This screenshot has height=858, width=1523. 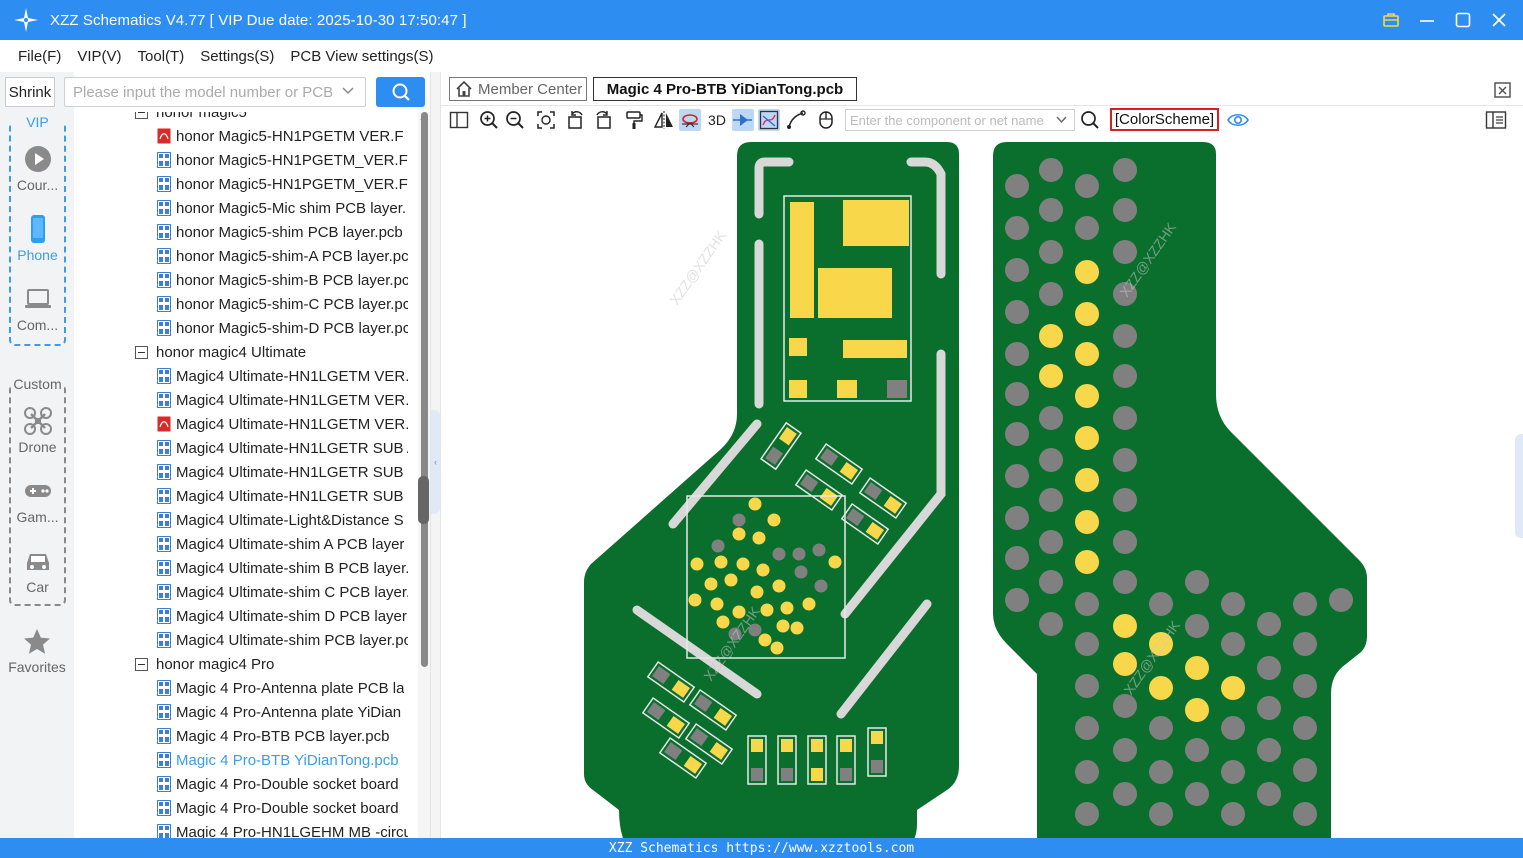 I want to click on tree-file: honor Magic5-shim-C PCB layer.pc, so click(x=282, y=304).